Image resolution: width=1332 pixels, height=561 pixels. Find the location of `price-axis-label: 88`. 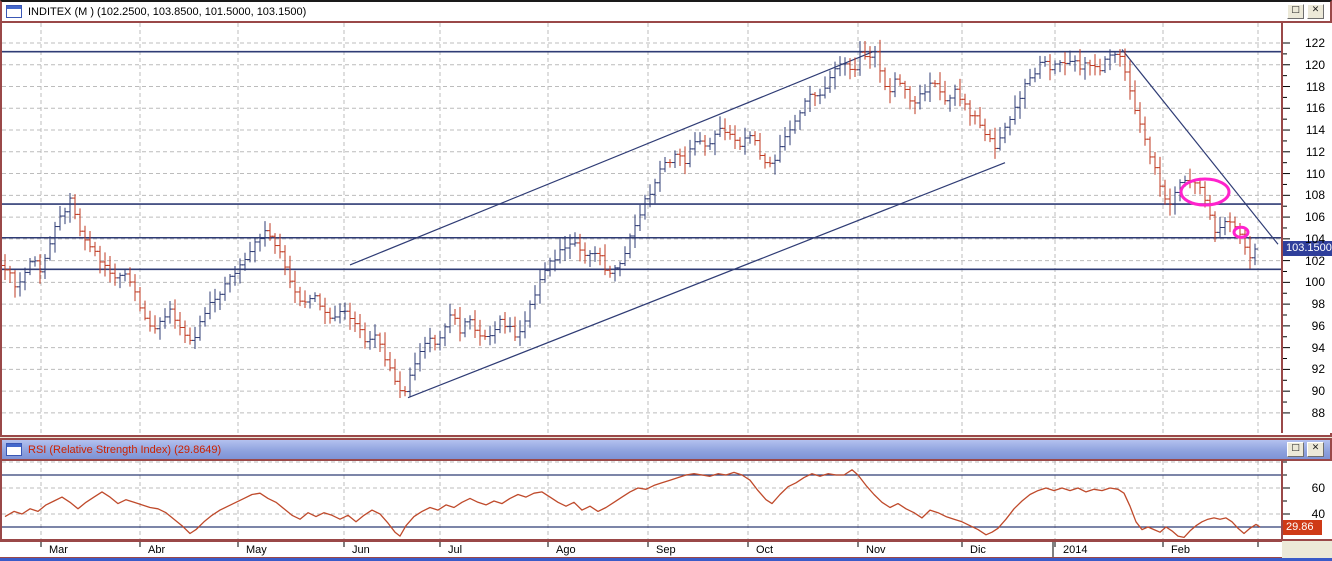

price-axis-label: 88 is located at coordinates (1318, 412).